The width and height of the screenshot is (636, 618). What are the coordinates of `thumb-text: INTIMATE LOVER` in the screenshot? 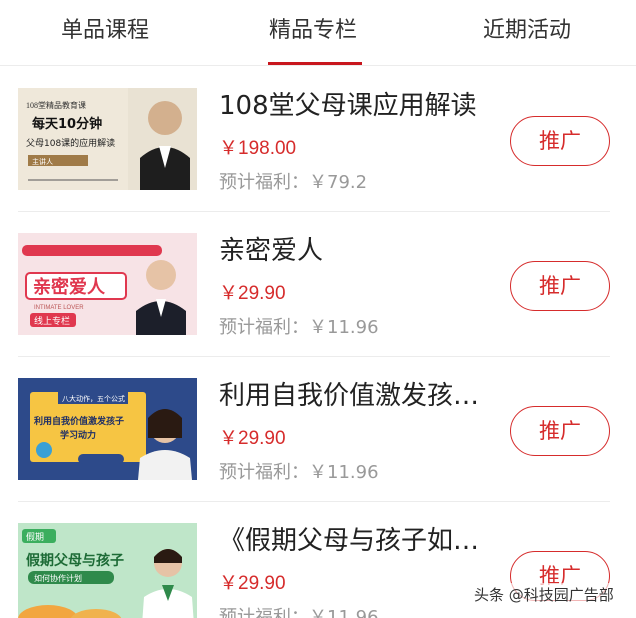 It's located at (59, 308).